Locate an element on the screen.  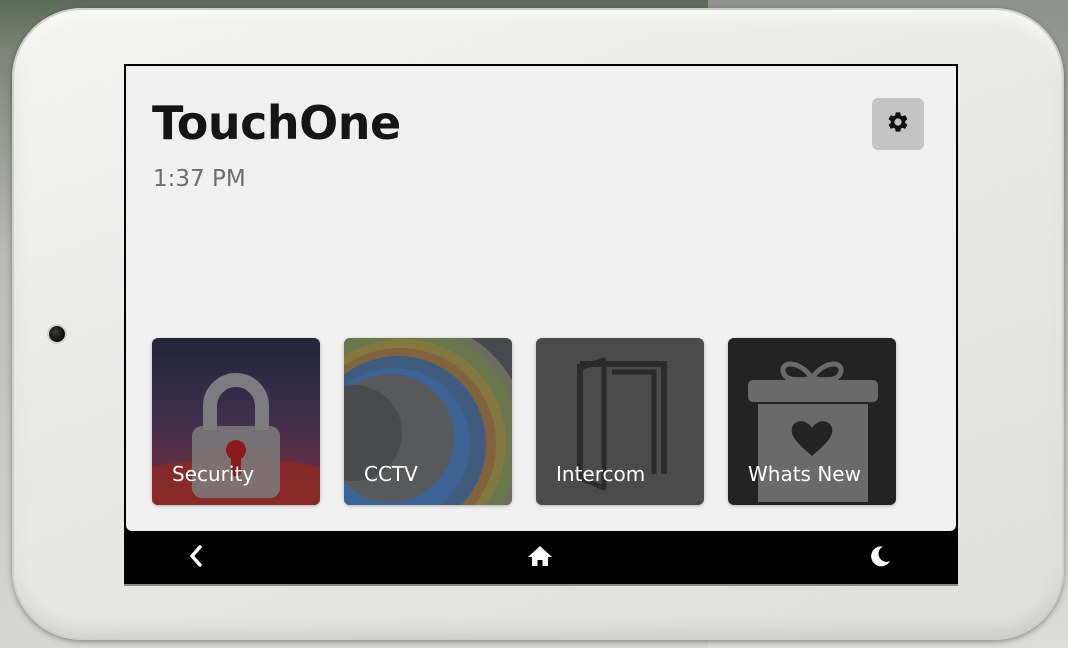
sleep-button is located at coordinates (880, 557).